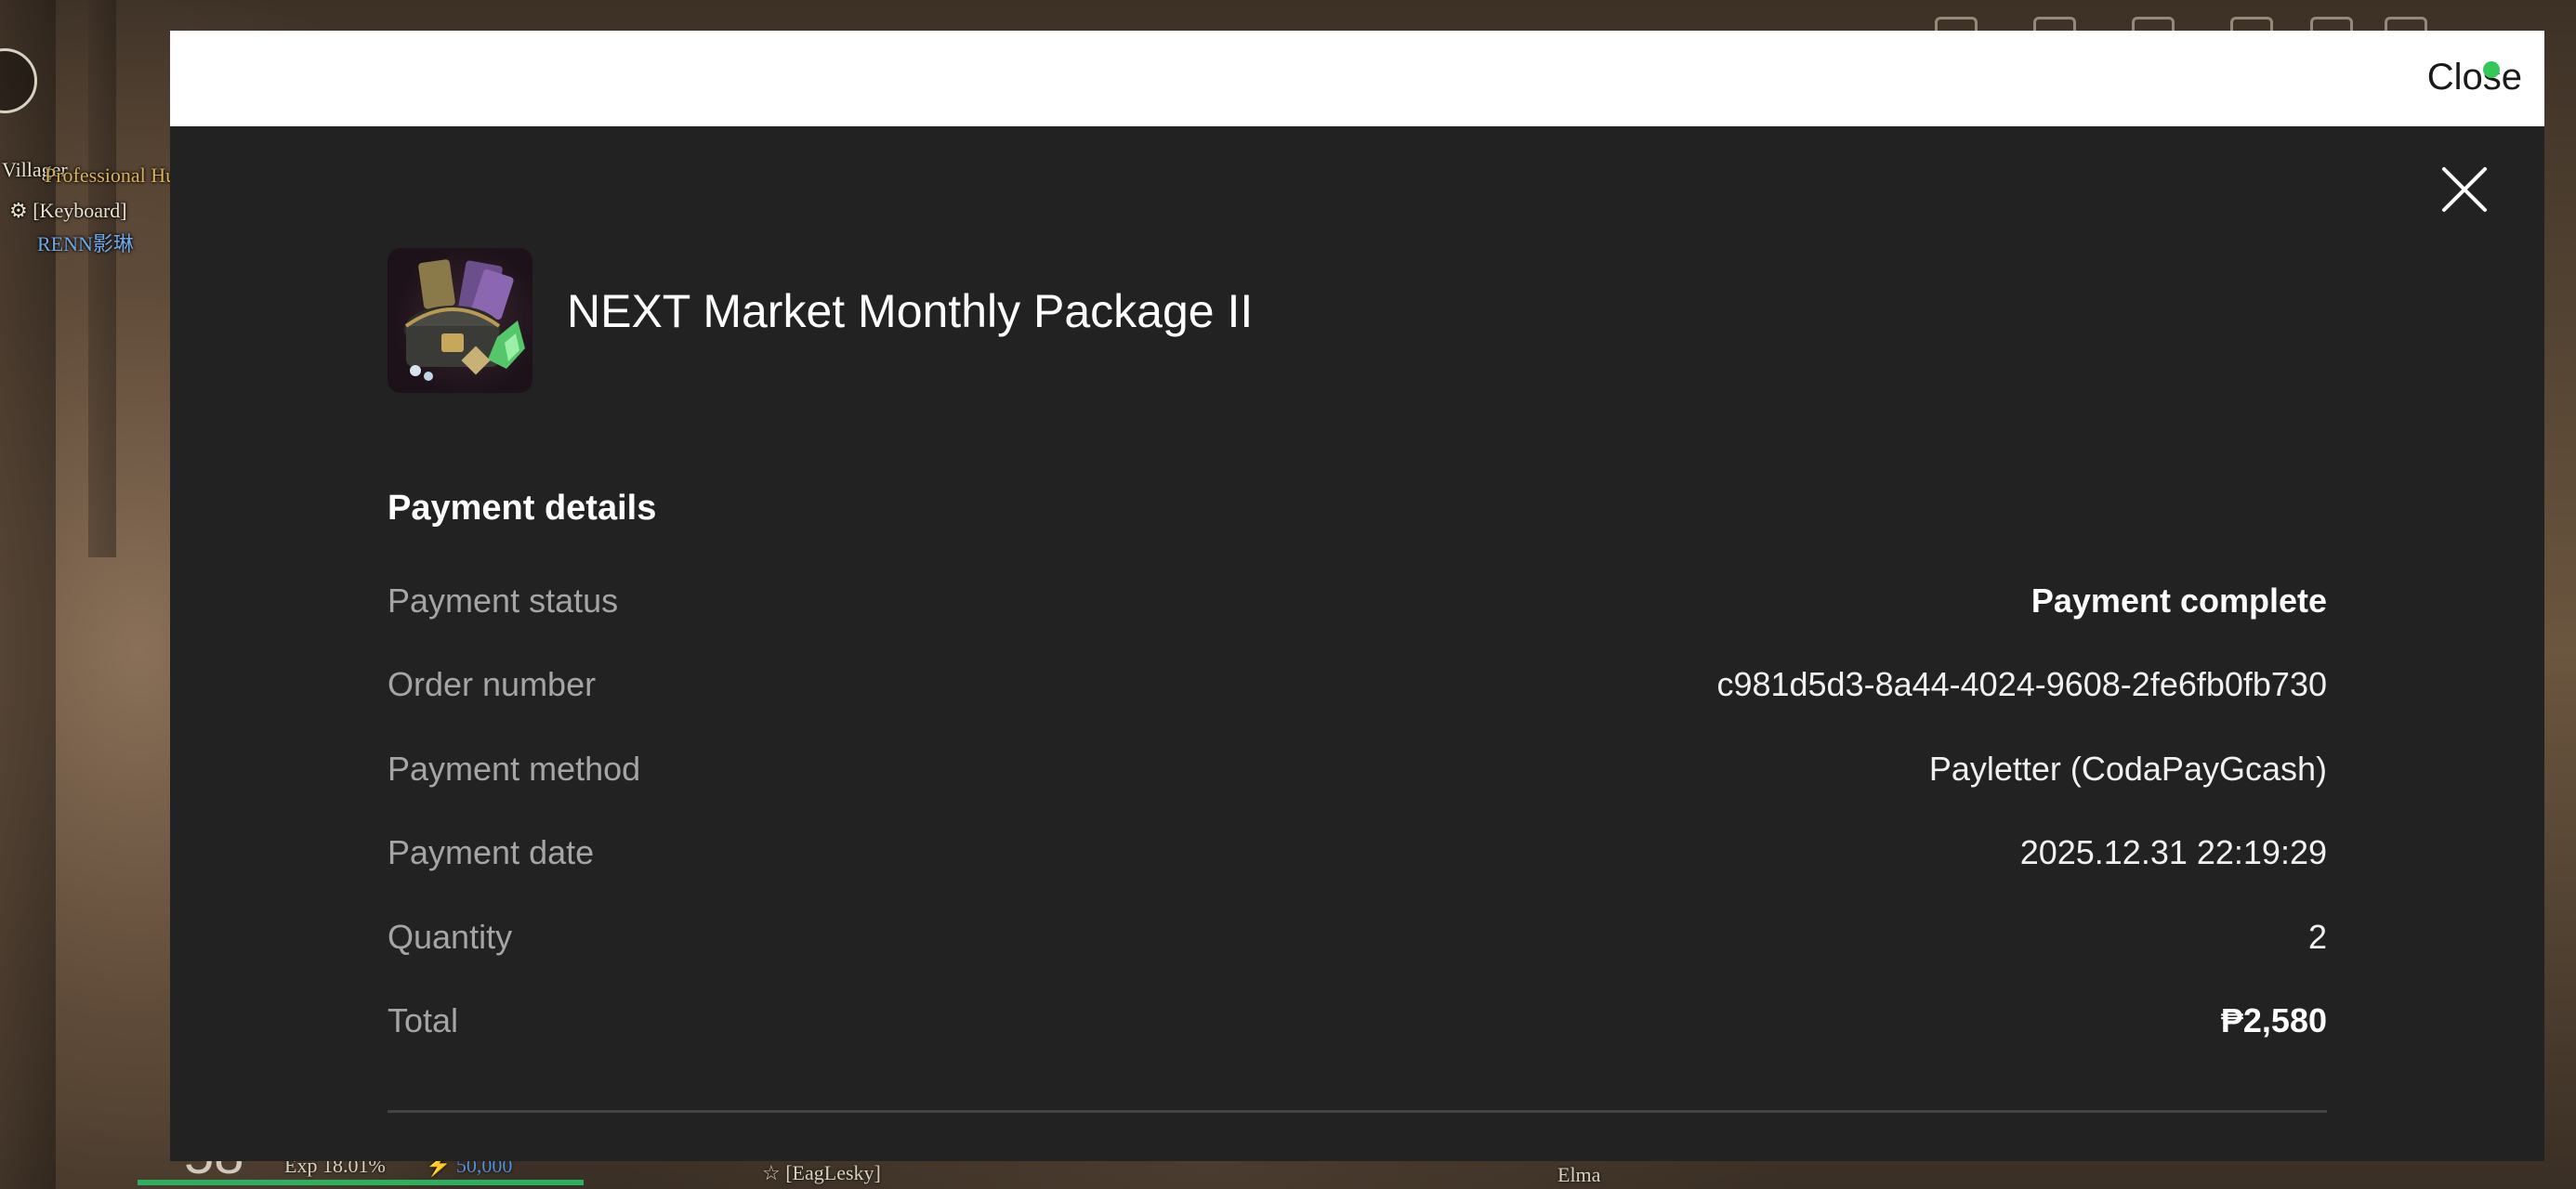  I want to click on detail-label: Payment date, so click(491, 852).